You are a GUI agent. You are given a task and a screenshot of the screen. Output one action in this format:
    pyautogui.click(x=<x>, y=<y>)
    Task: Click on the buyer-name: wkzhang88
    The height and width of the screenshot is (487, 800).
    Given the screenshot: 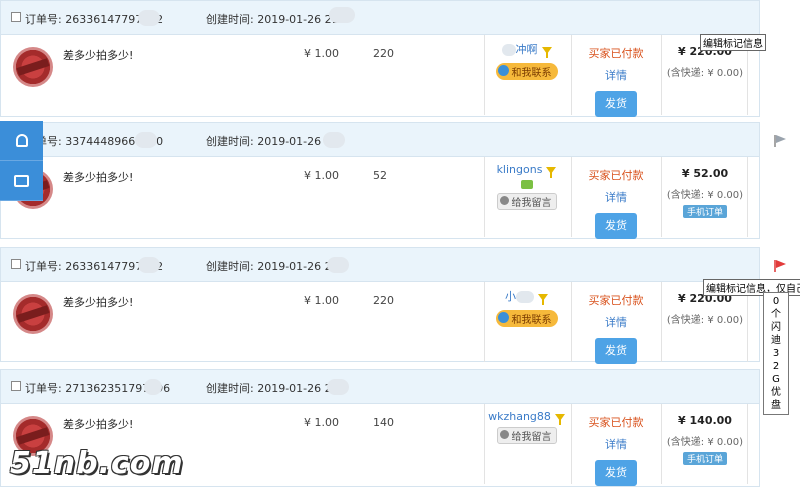 What is the action you would take?
    pyautogui.click(x=519, y=416)
    